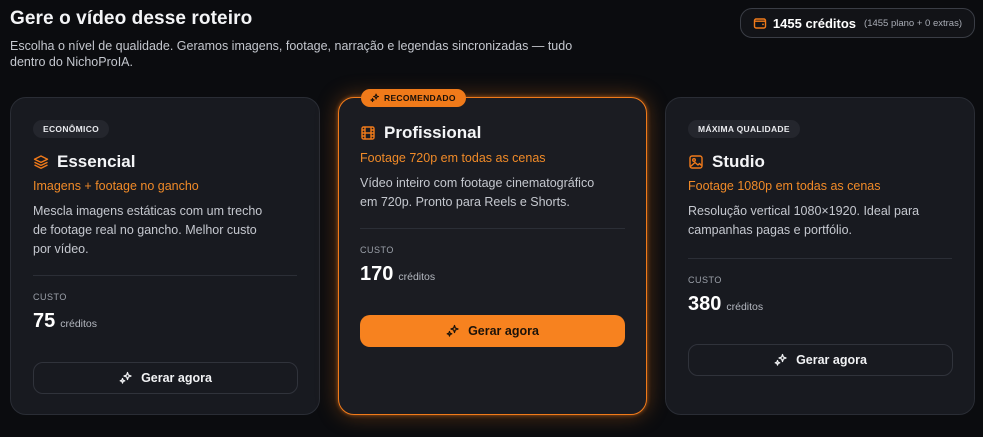 The width and height of the screenshot is (983, 437). Describe the element at coordinates (377, 274) in the screenshot. I see `cost-value: 170` at that location.